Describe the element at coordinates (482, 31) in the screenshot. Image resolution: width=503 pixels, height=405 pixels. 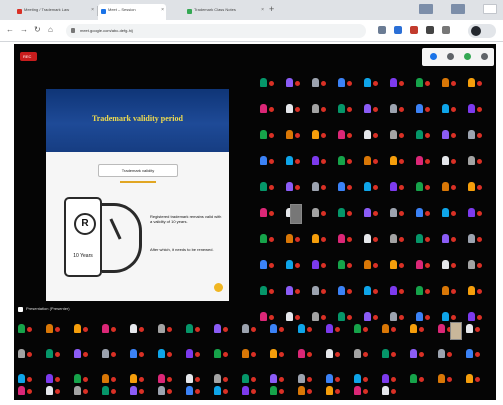
I see `profile-button` at that location.